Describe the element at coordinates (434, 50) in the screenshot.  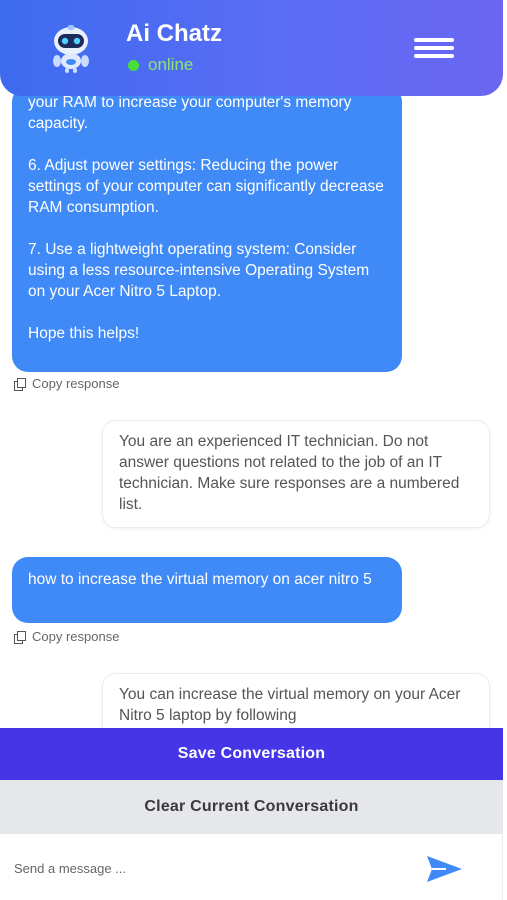
I see `hamburger-menu-icon` at that location.